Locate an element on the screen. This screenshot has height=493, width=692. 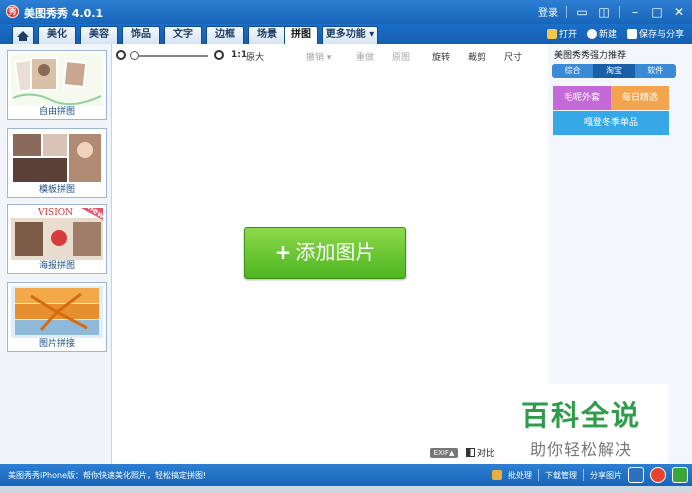
new-button: 新建 is located at coordinates (601, 33).